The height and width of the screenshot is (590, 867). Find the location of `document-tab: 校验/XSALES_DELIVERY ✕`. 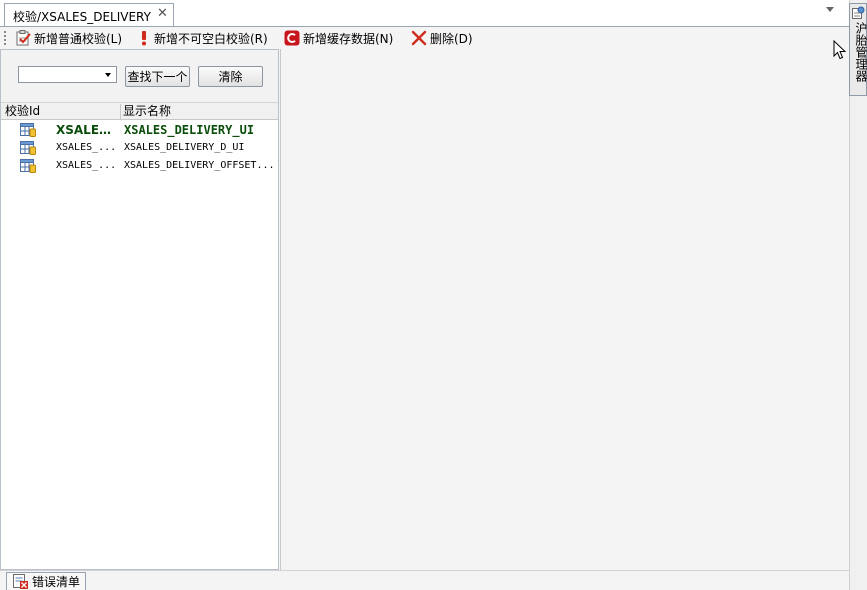

document-tab: 校验/XSALES_DELIVERY ✕ is located at coordinates (89, 14).